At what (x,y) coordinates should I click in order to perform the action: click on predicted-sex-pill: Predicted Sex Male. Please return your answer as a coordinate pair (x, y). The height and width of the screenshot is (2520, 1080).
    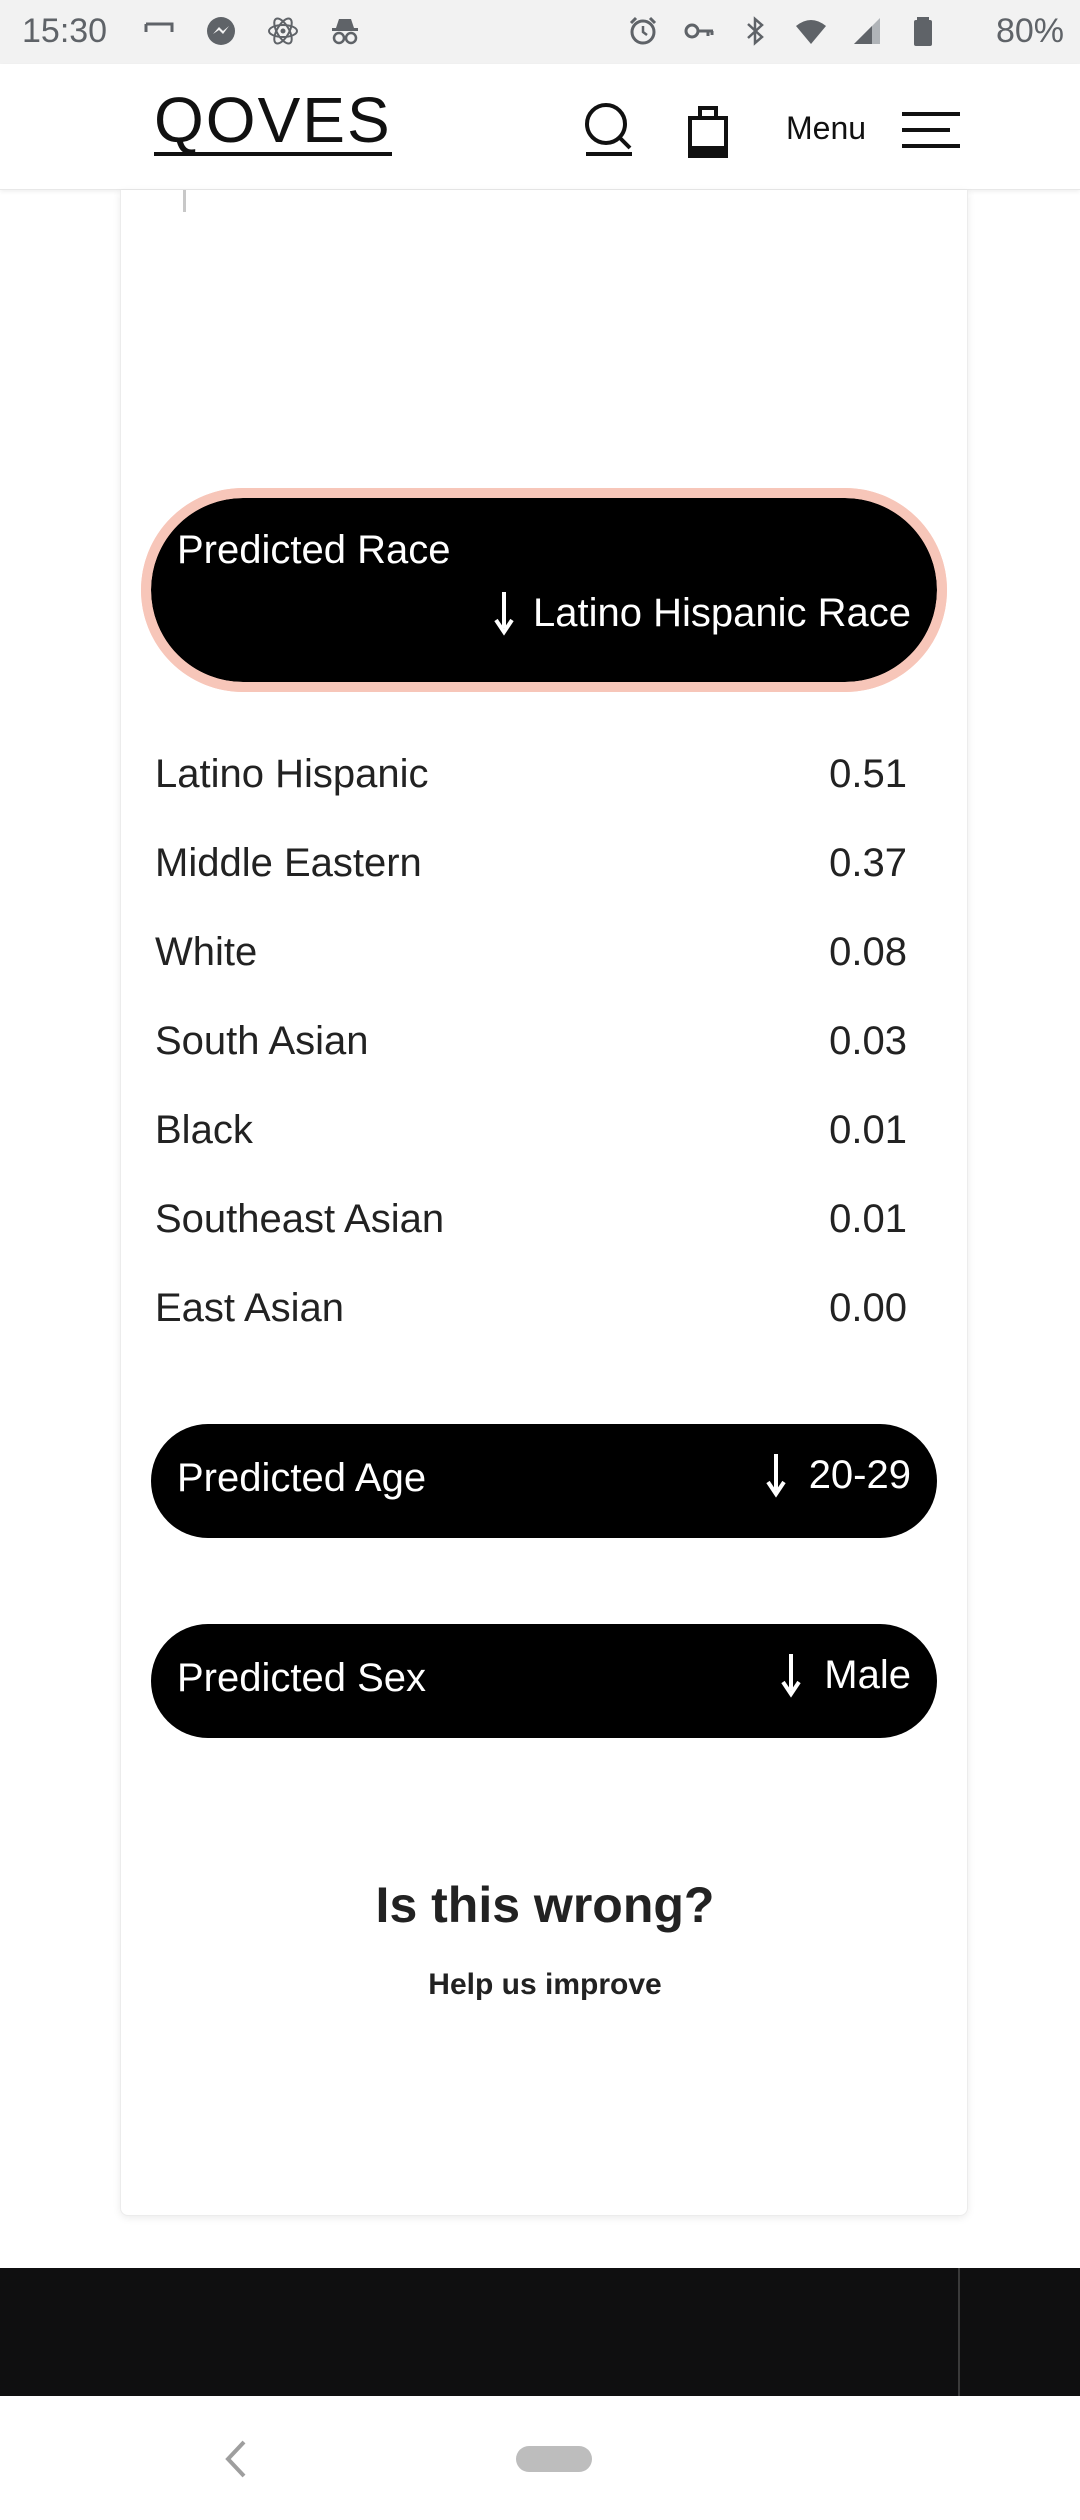
    Looking at the image, I should click on (544, 1681).